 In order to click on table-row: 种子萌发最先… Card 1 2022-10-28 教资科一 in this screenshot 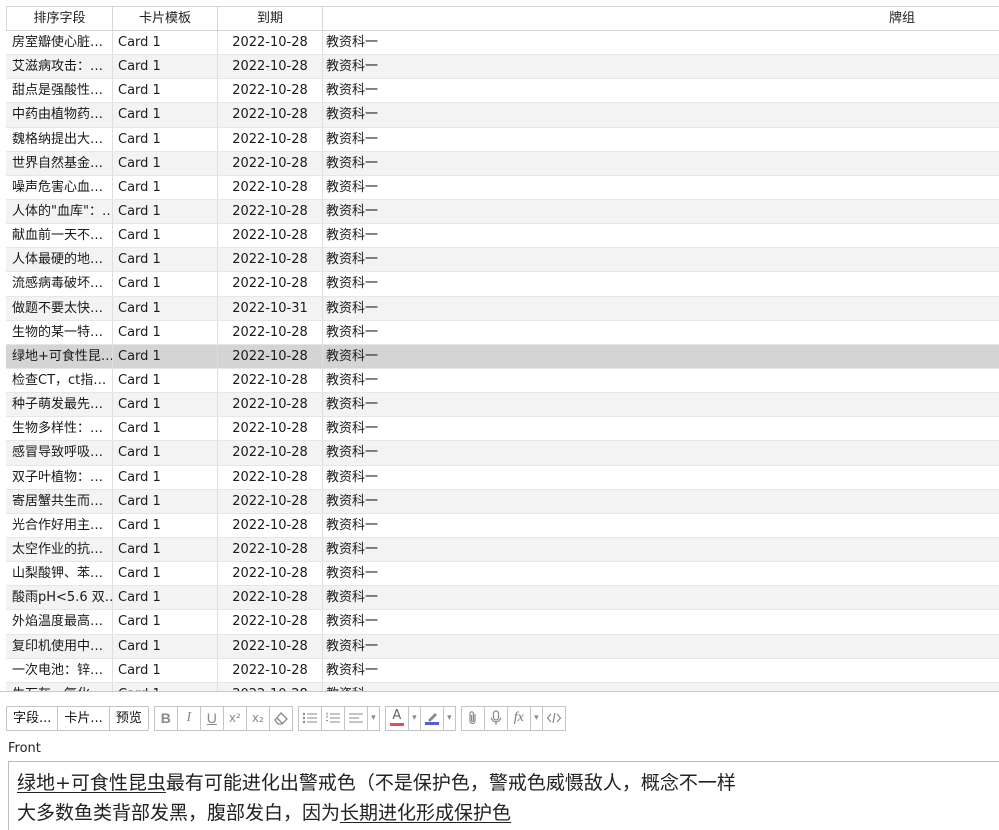, I will do `click(502, 405)`.